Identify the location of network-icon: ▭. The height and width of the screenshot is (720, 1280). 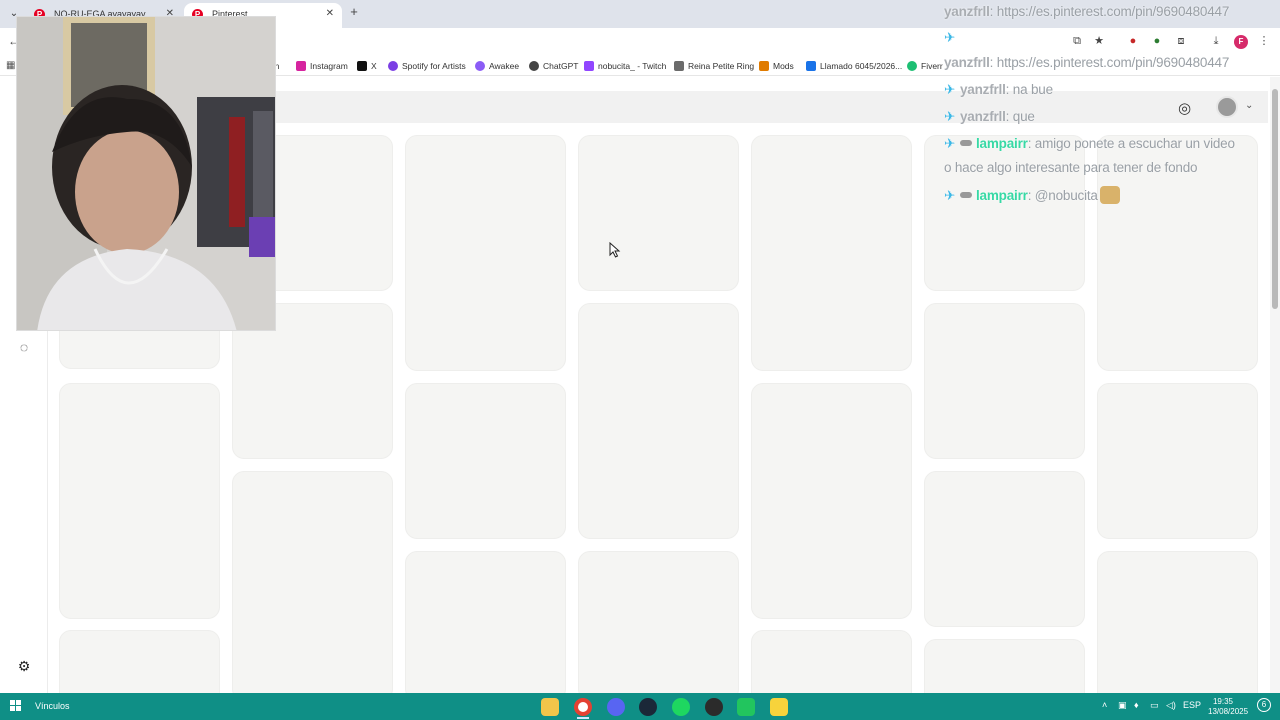
(1154, 705).